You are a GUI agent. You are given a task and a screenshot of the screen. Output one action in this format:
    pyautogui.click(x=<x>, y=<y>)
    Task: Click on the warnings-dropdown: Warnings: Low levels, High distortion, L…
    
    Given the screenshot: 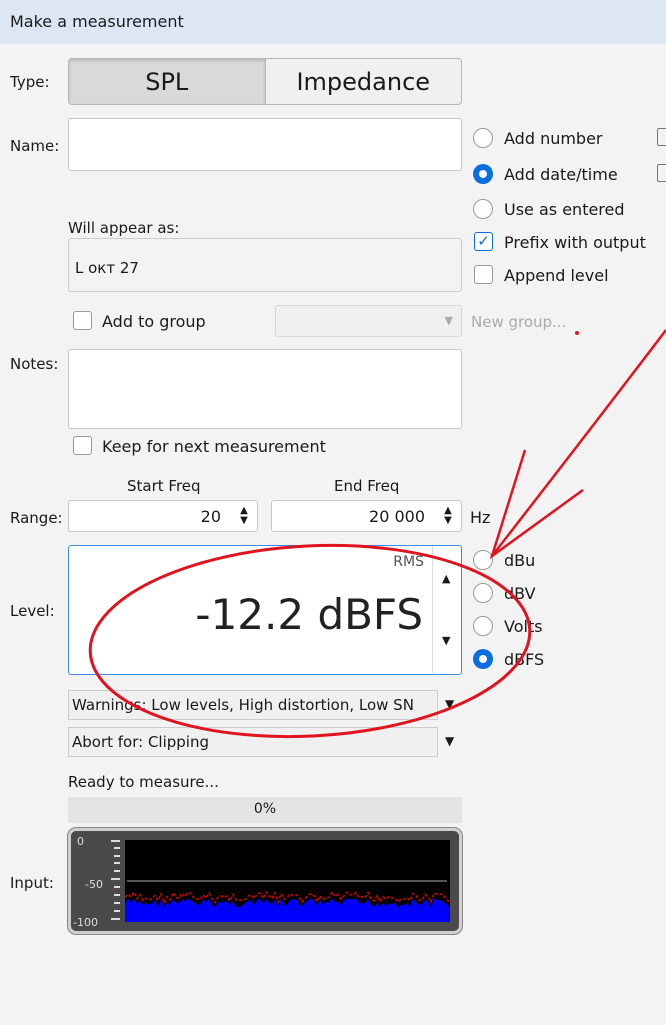 What is the action you would take?
    pyautogui.click(x=253, y=705)
    